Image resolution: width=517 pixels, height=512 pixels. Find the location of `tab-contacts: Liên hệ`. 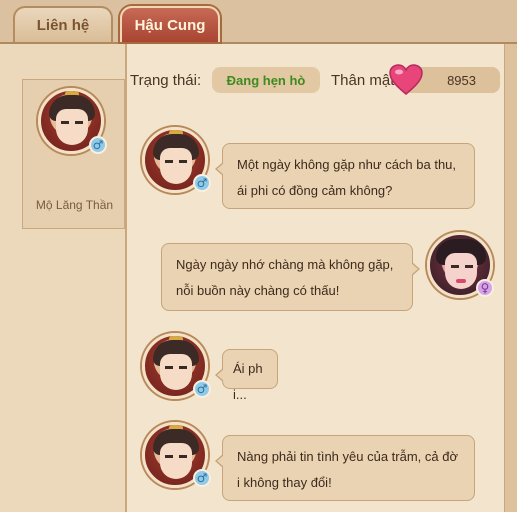

tab-contacts: Liên hệ is located at coordinates (63, 24).